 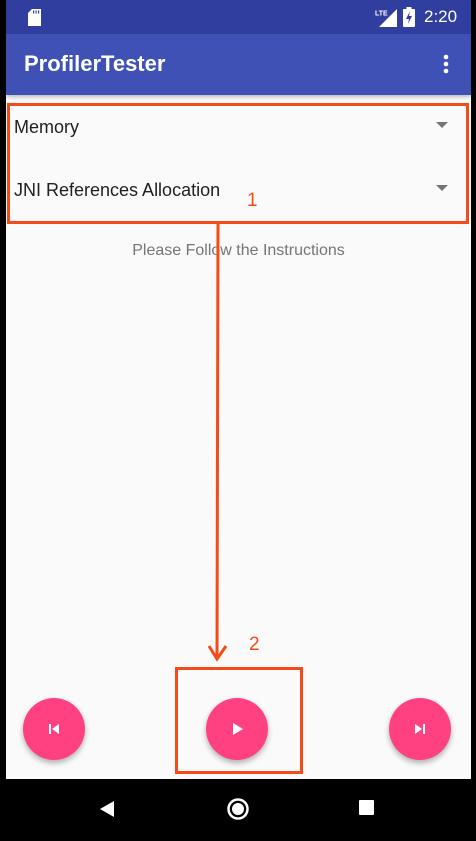 What do you see at coordinates (409, 17) in the screenshot?
I see `battery-charging-icon` at bounding box center [409, 17].